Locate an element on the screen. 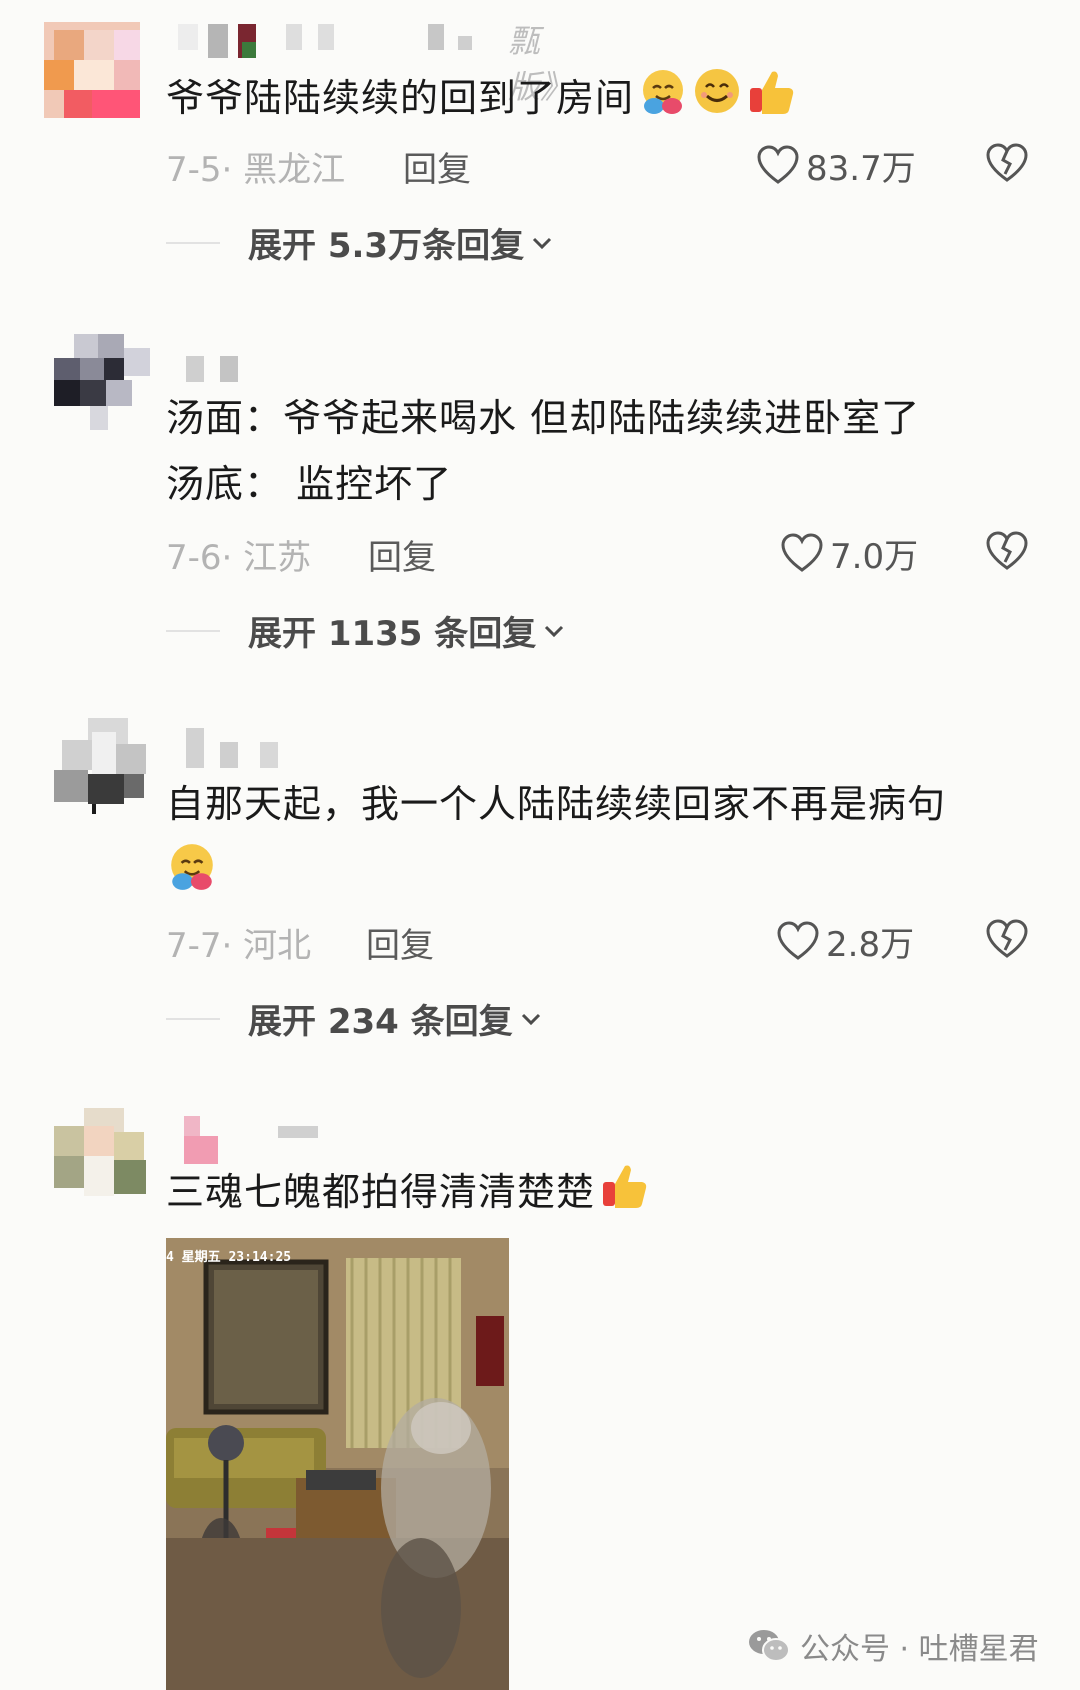  date-location: 7-6· 江苏 is located at coordinates (239, 558).